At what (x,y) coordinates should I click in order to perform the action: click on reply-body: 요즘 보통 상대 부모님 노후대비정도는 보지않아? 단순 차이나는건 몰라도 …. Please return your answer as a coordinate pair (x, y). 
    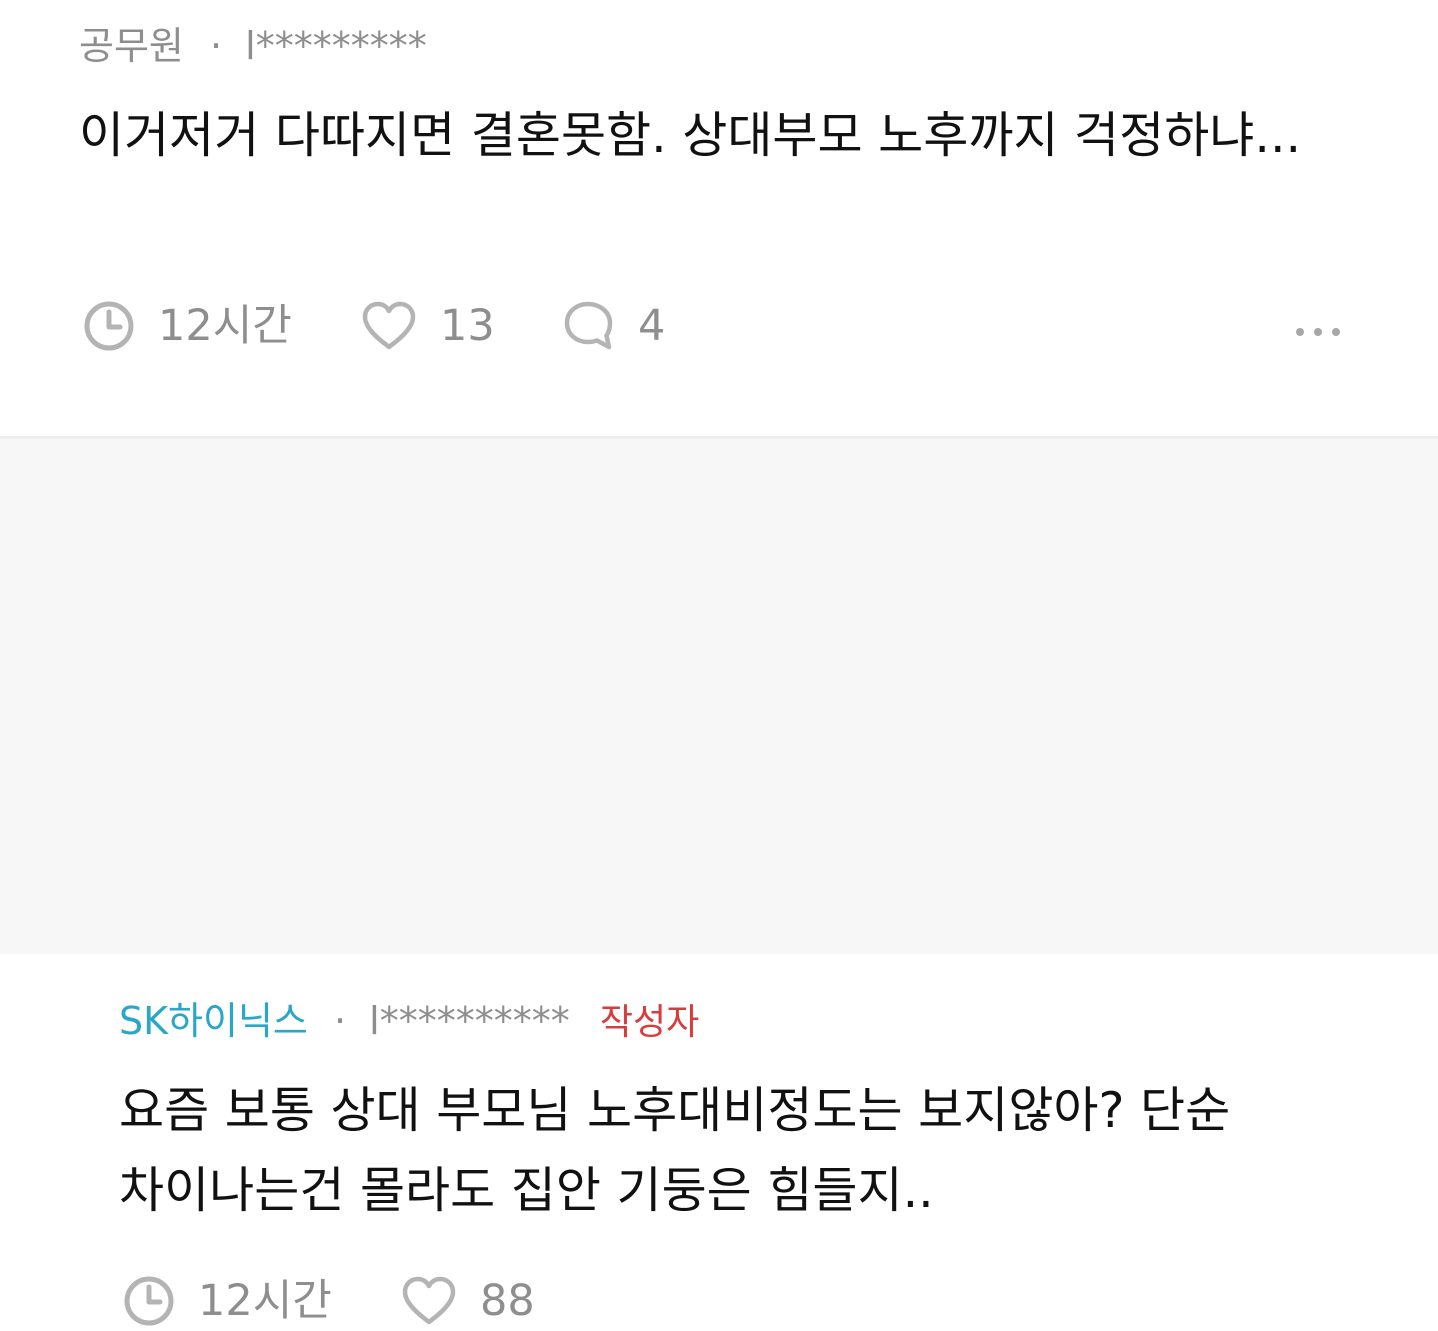
    Looking at the image, I should click on (675, 1150).